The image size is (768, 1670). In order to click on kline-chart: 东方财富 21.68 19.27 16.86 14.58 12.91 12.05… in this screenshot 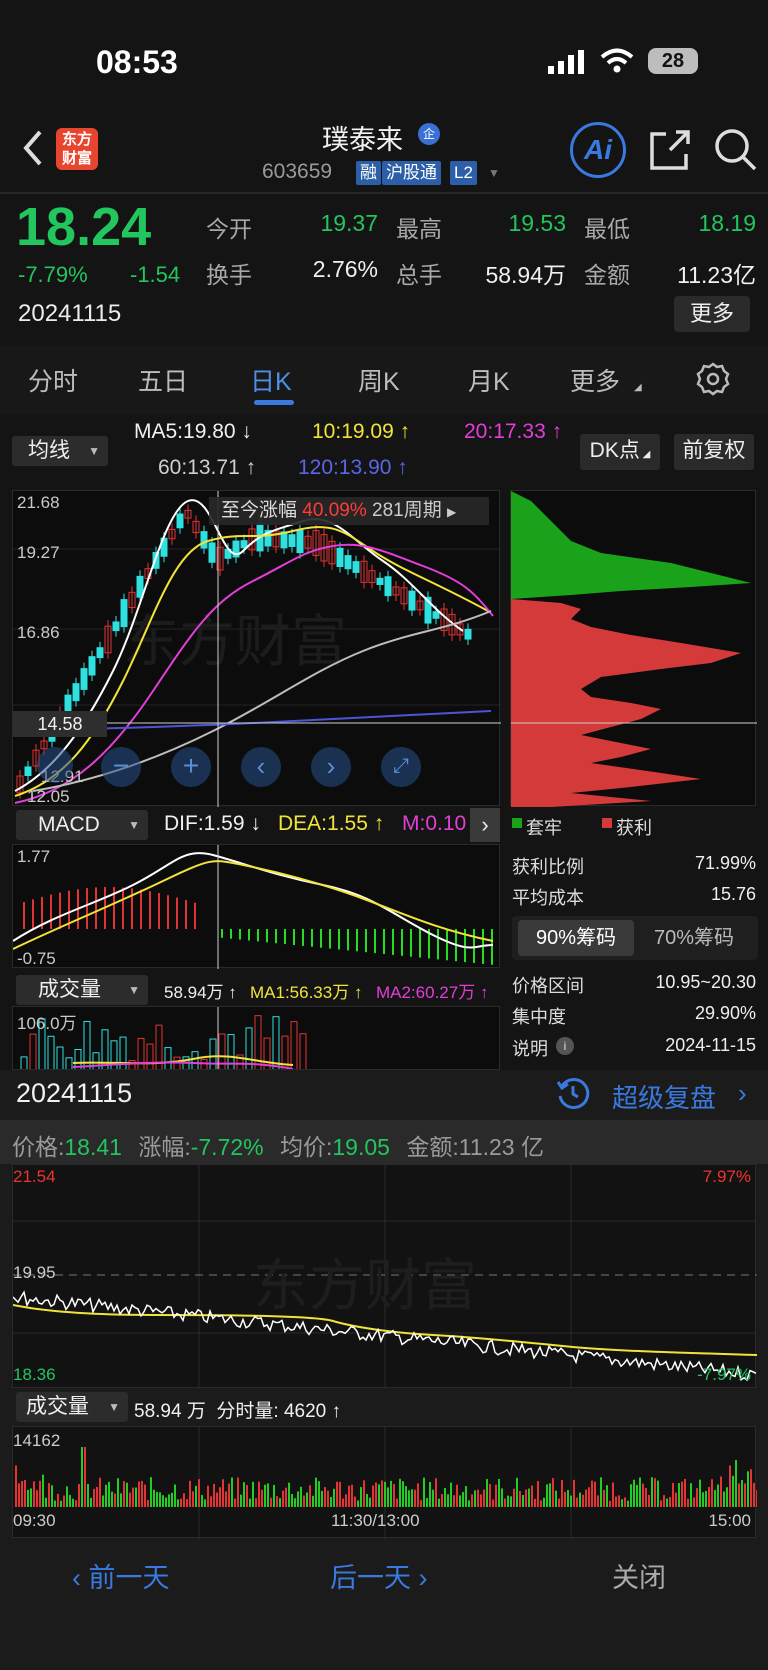, I will do `click(256, 648)`.